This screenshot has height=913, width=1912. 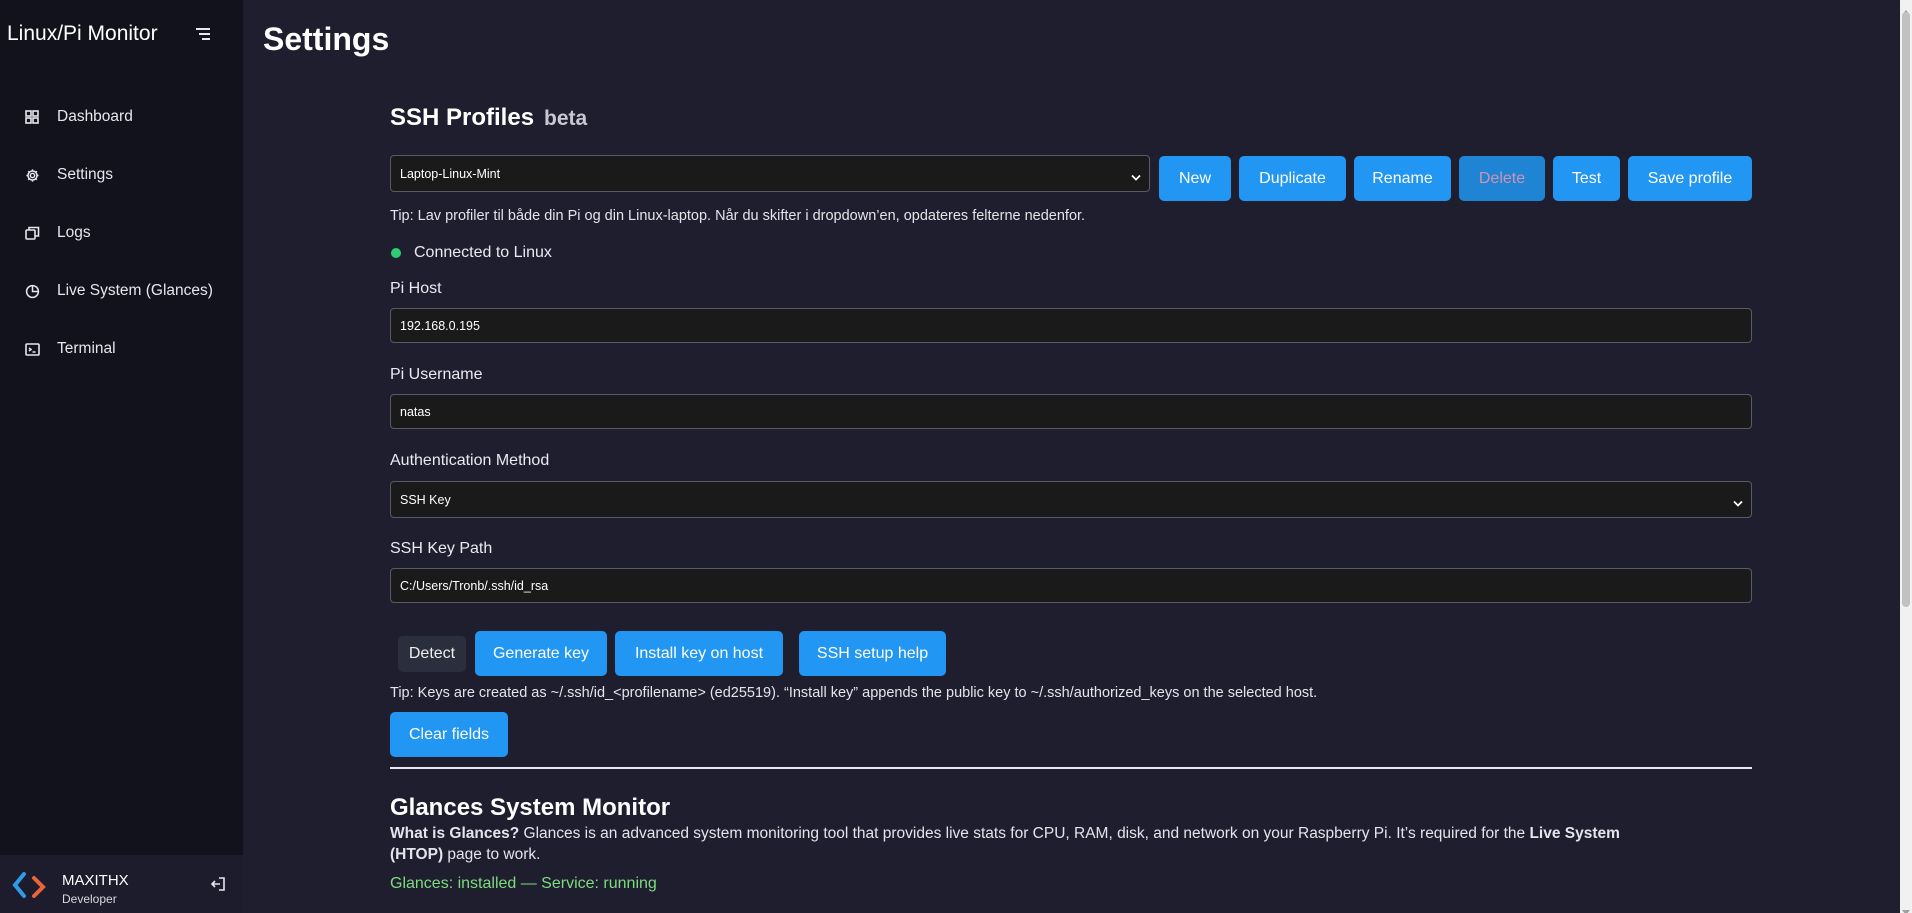 I want to click on section-heading: Glances System Monitor, so click(x=530, y=807).